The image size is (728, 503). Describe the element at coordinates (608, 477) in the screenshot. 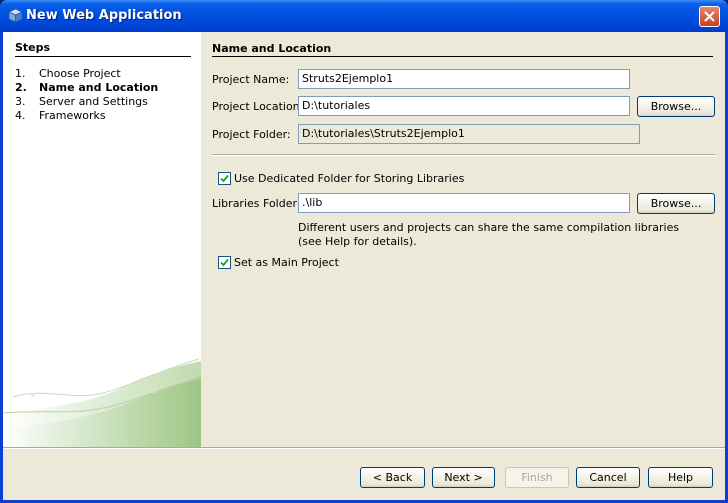

I see `cancel-button: Cancel` at that location.